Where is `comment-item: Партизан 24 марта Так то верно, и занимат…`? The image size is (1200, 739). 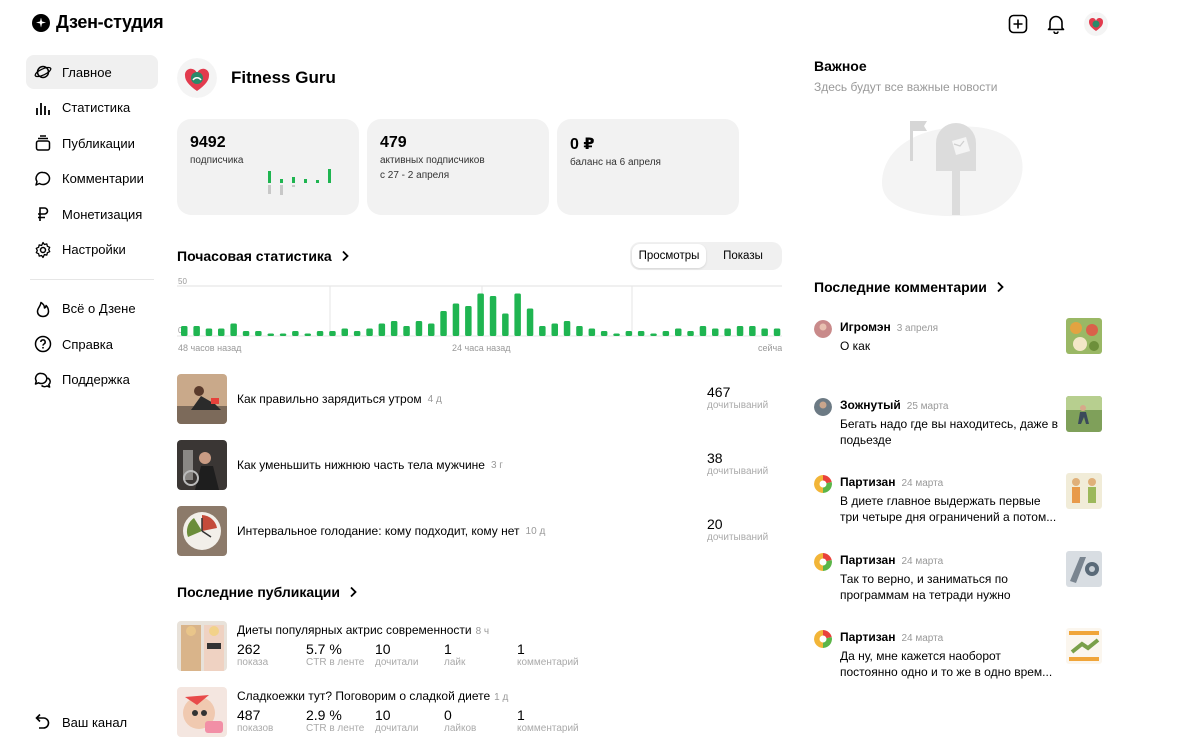
comment-item: Партизан 24 марта Так то верно, и занимат… is located at coordinates (958, 589).